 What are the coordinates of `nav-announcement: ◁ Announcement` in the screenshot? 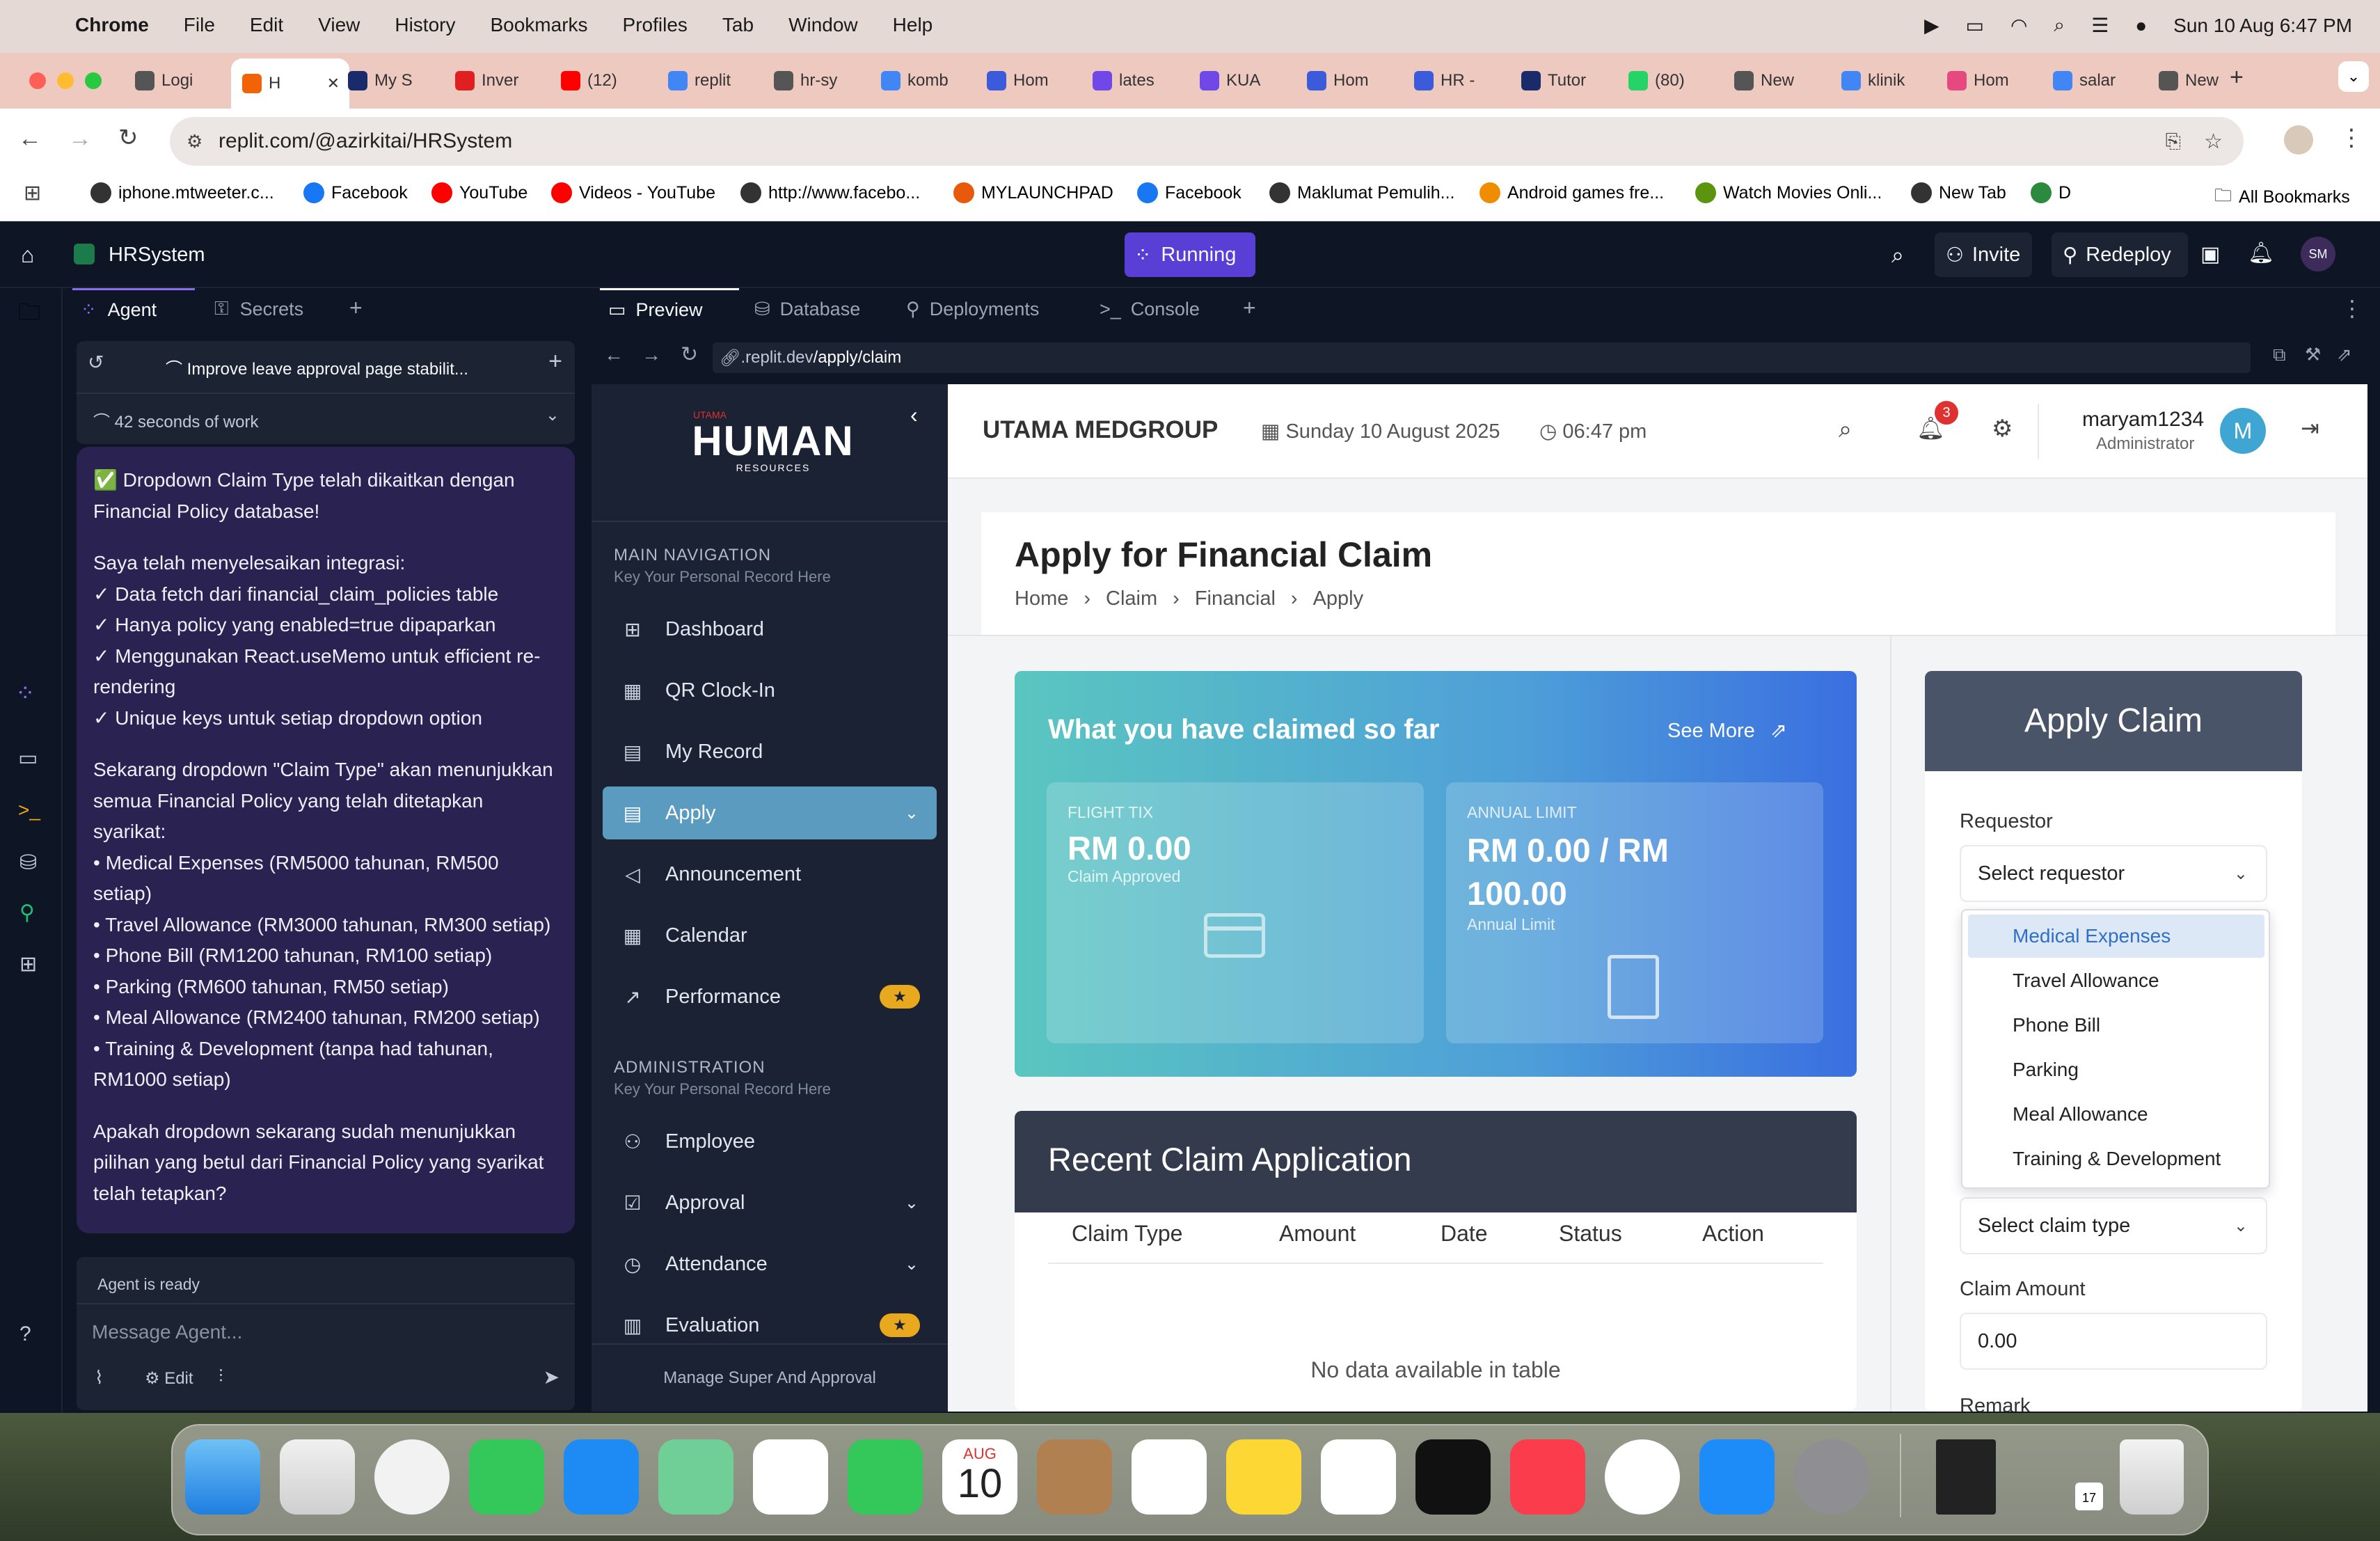 It's located at (770, 874).